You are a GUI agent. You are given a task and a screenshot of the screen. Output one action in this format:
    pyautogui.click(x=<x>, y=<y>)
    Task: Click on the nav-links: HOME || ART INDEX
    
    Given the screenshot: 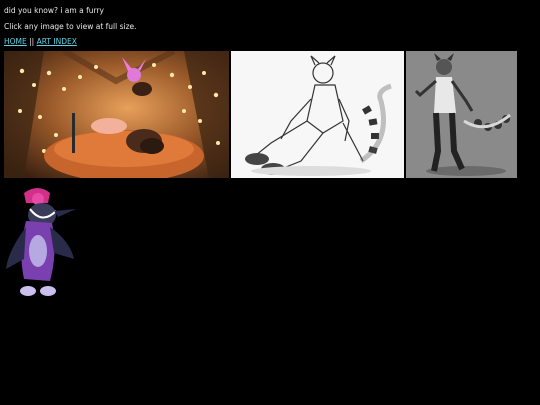 What is the action you would take?
    pyautogui.click(x=40, y=41)
    